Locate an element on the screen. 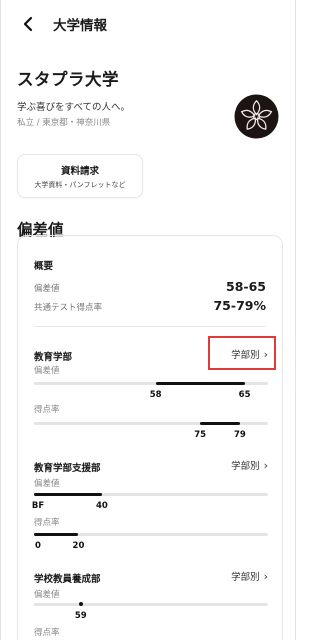 The image size is (320, 640). range-track: BF 40 is located at coordinates (150, 502).